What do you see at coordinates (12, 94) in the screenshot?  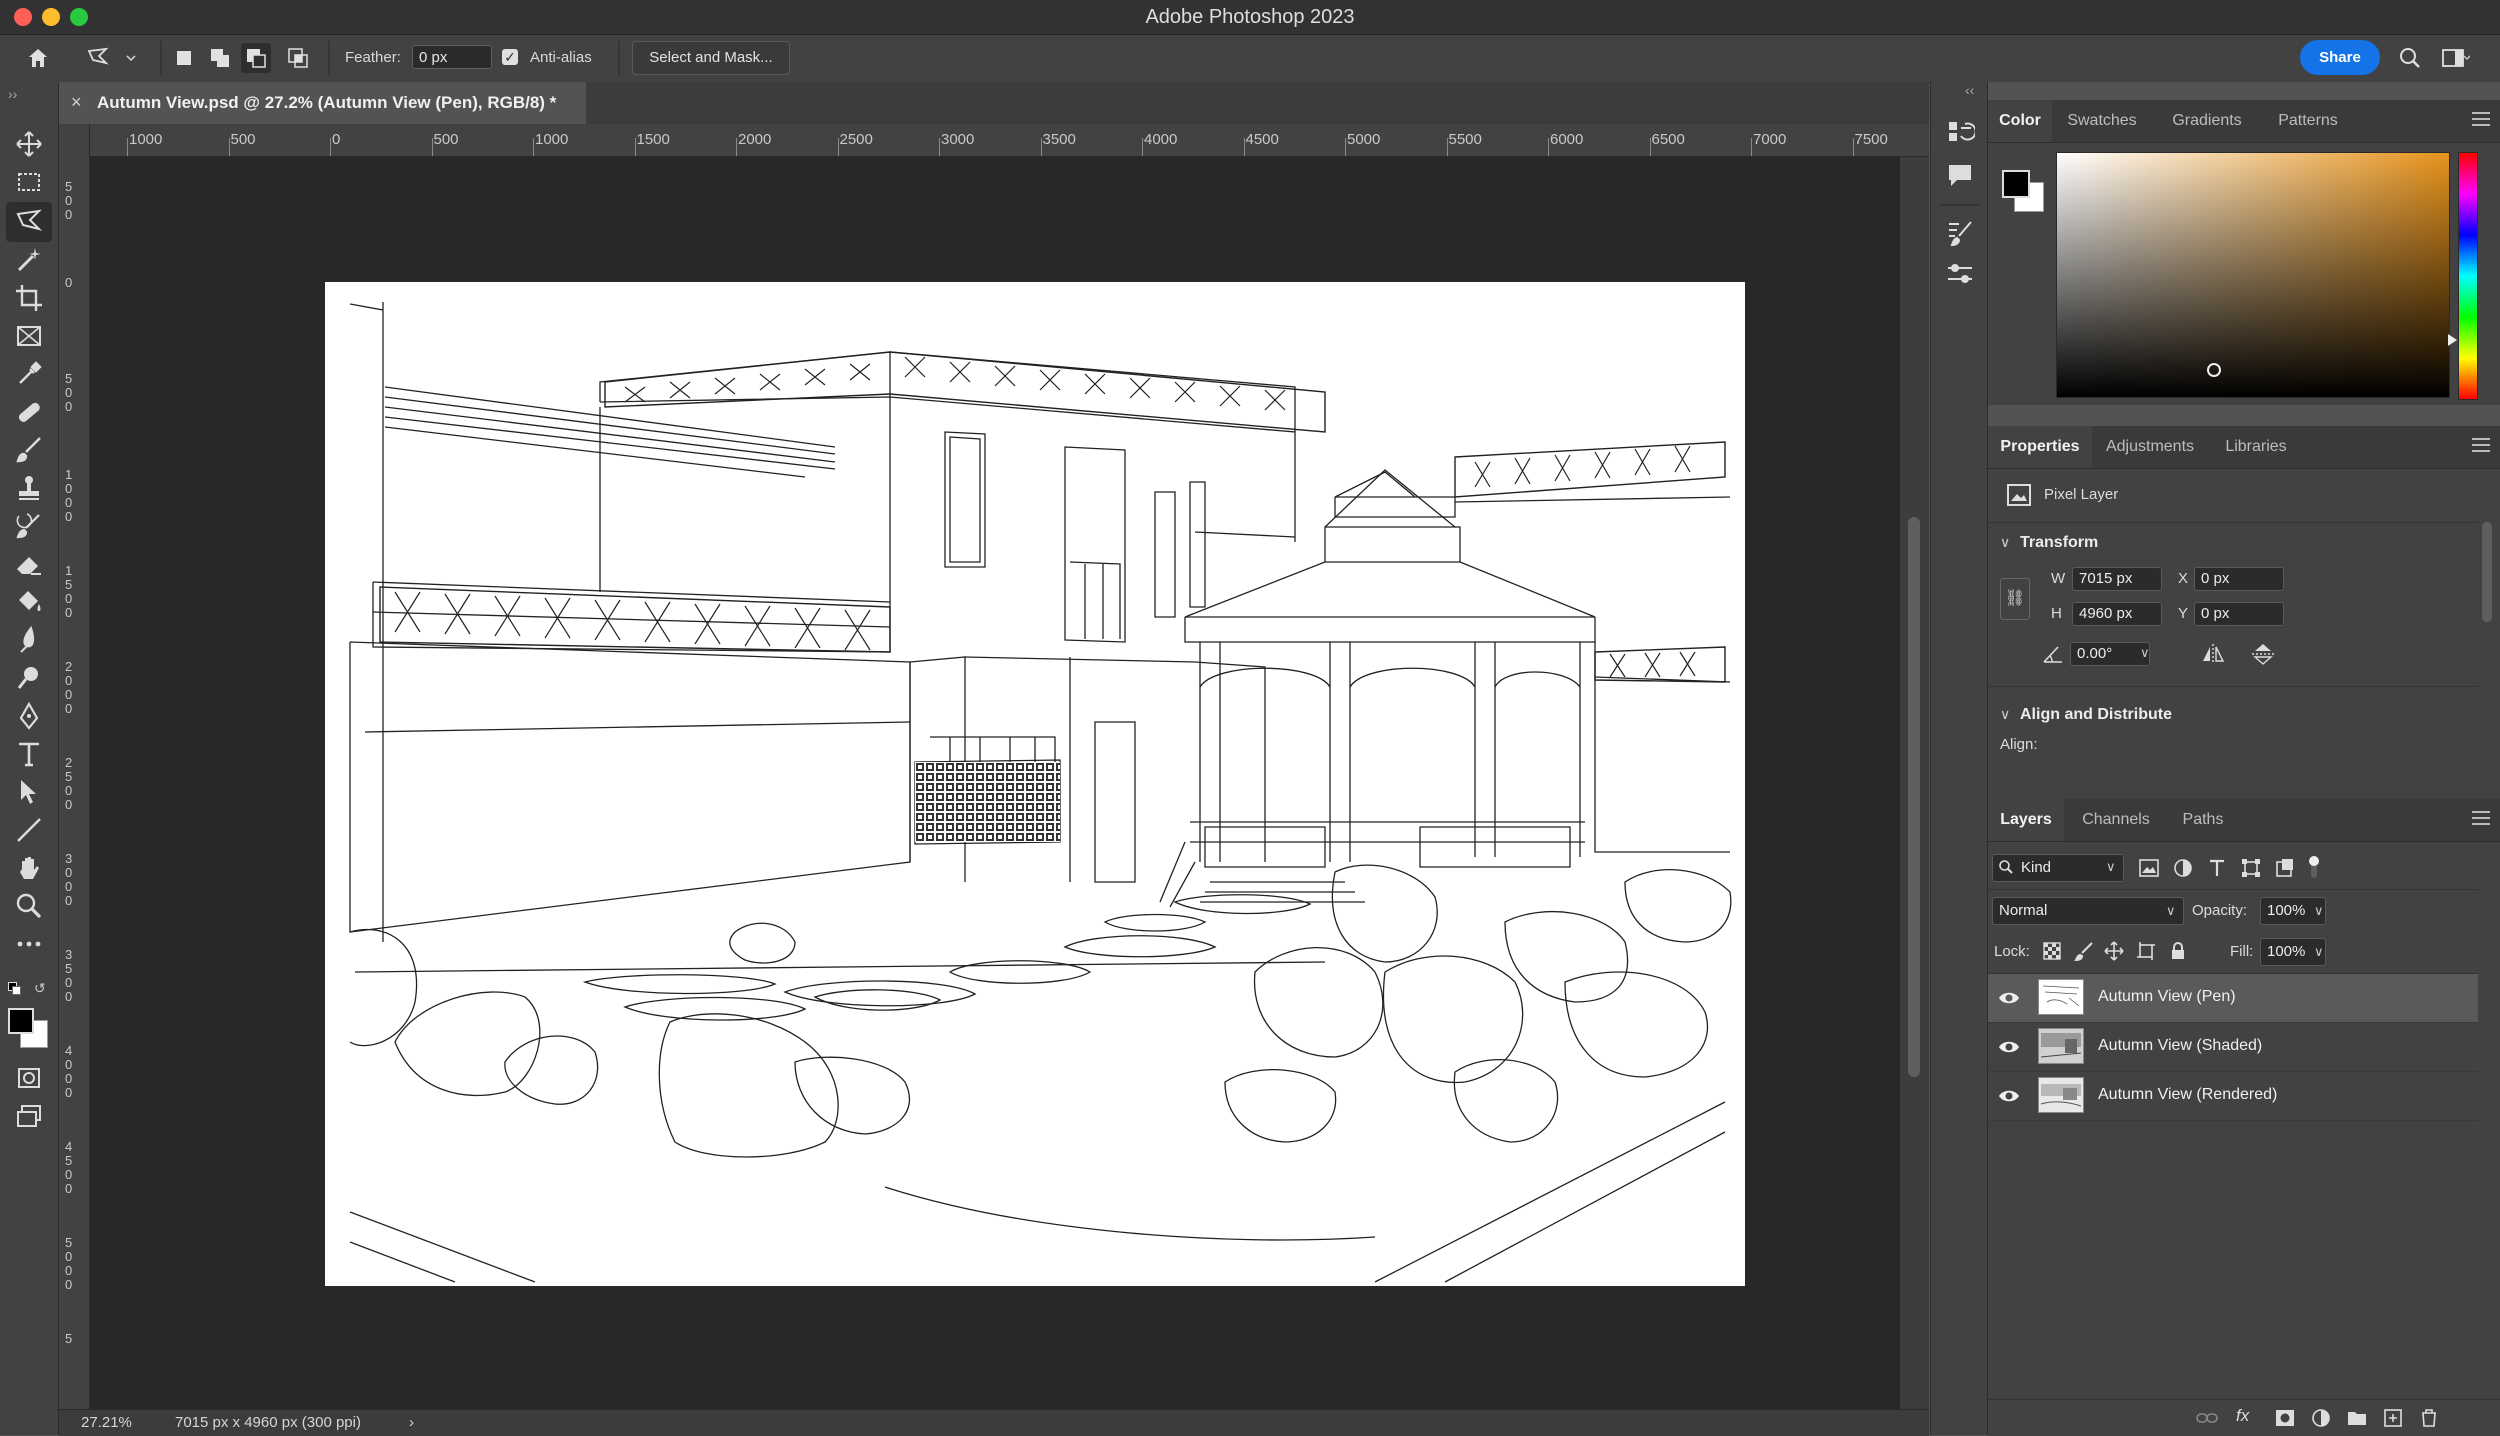 I see `collapse-toolbar-icon: ››` at bounding box center [12, 94].